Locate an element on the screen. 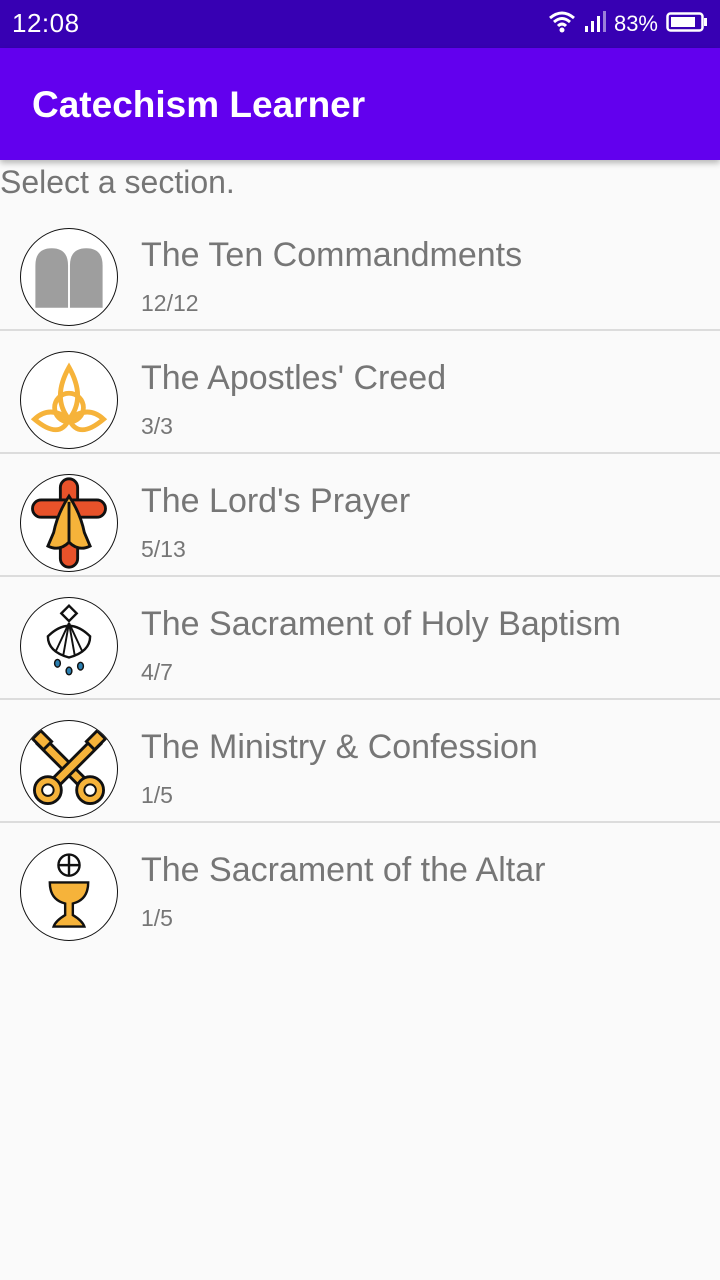 The width and height of the screenshot is (720, 1280). chalice-host-icon is located at coordinates (69, 892).